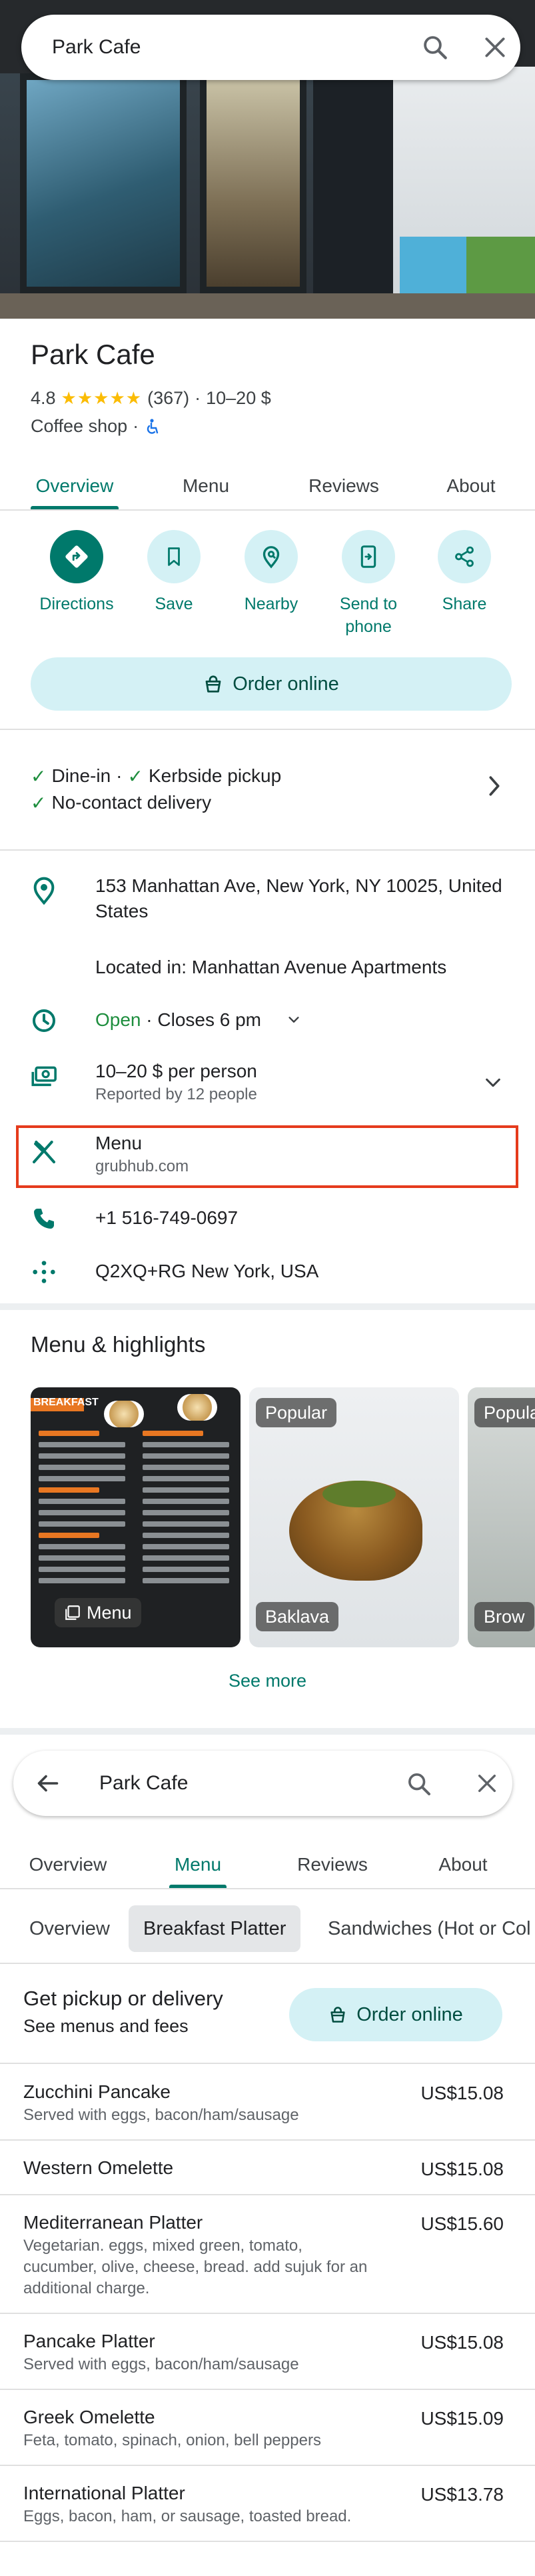 The height and width of the screenshot is (2576, 535). Describe the element at coordinates (368, 556) in the screenshot. I see `send-to-phone-icon` at that location.